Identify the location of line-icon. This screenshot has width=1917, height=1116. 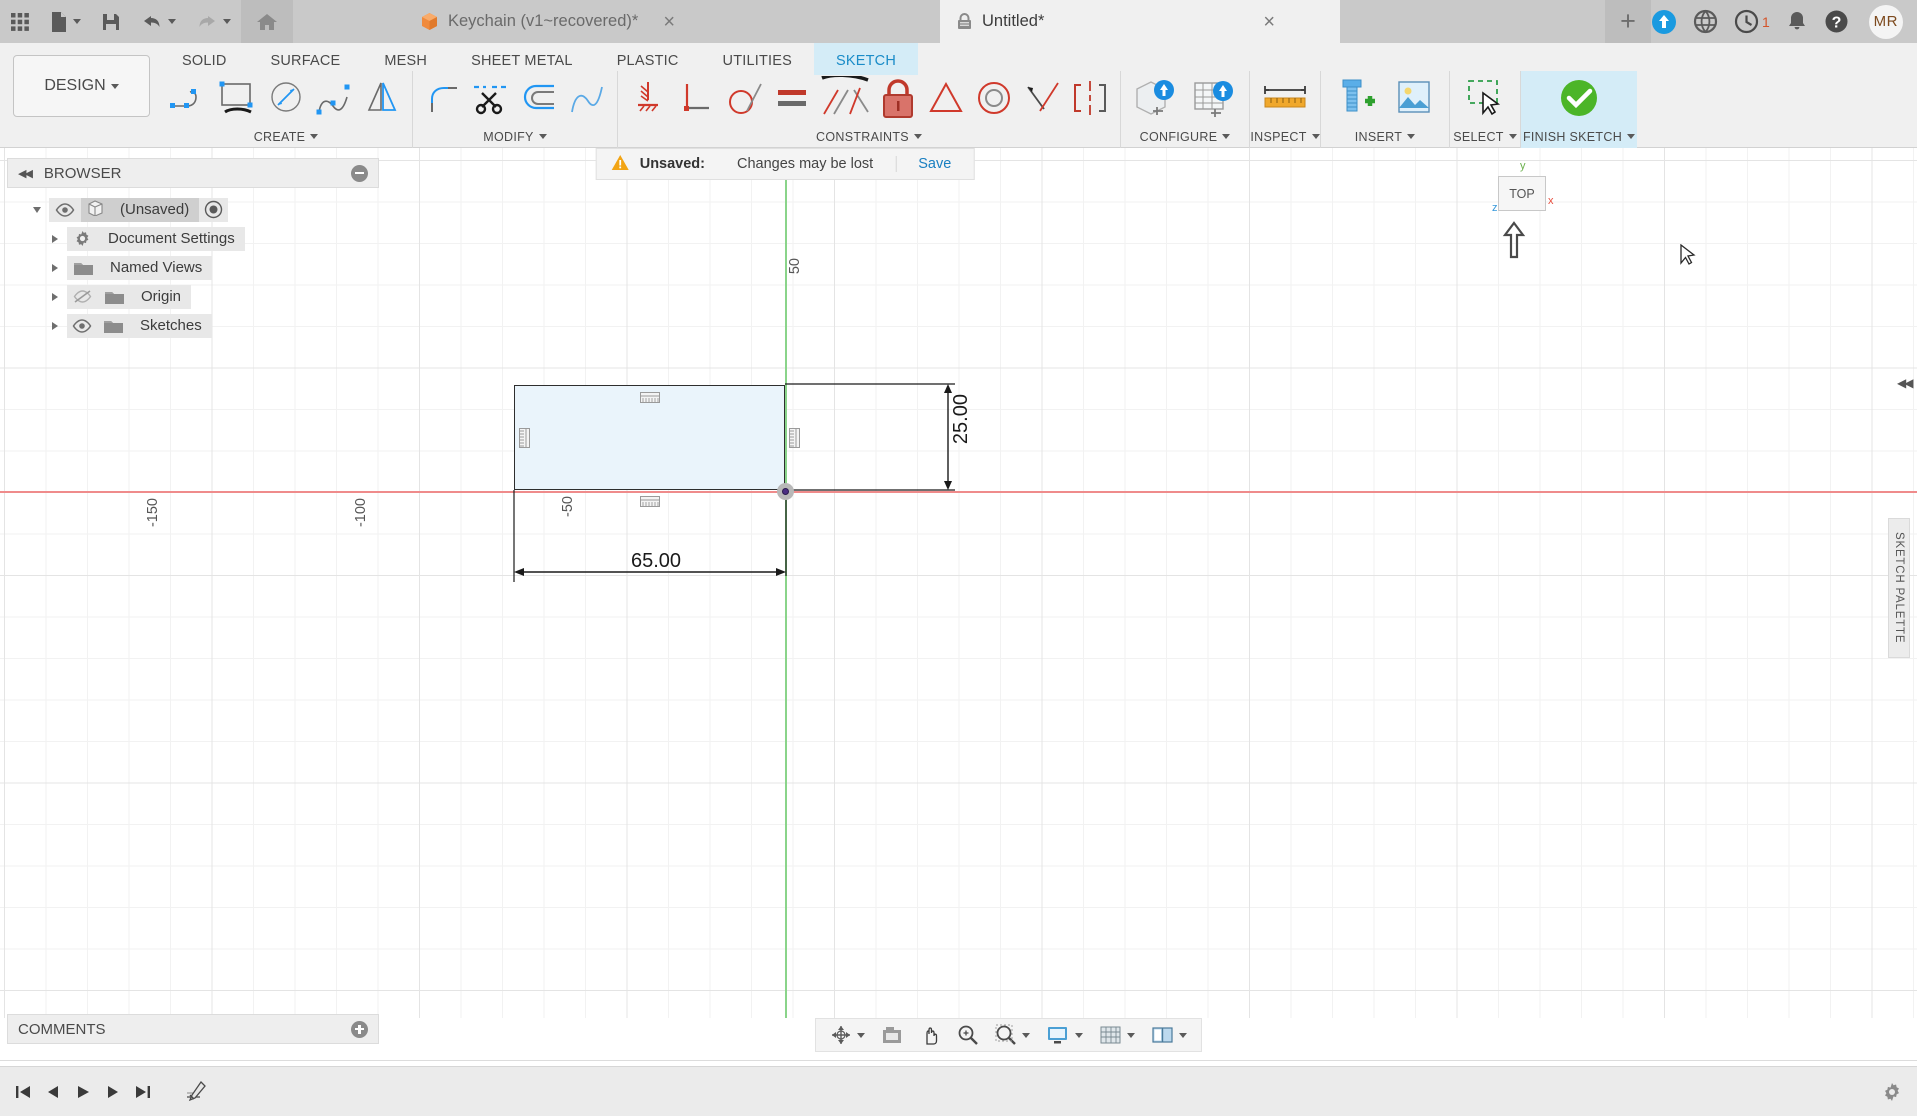
(190, 98).